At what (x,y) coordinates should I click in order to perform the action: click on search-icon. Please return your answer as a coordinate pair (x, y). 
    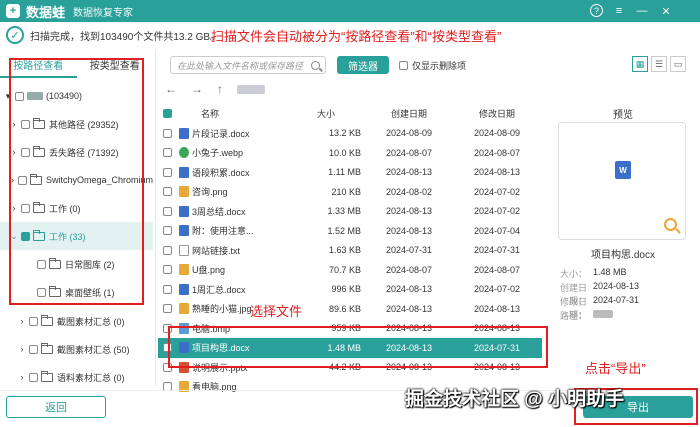
    Looking at the image, I should click on (315, 65).